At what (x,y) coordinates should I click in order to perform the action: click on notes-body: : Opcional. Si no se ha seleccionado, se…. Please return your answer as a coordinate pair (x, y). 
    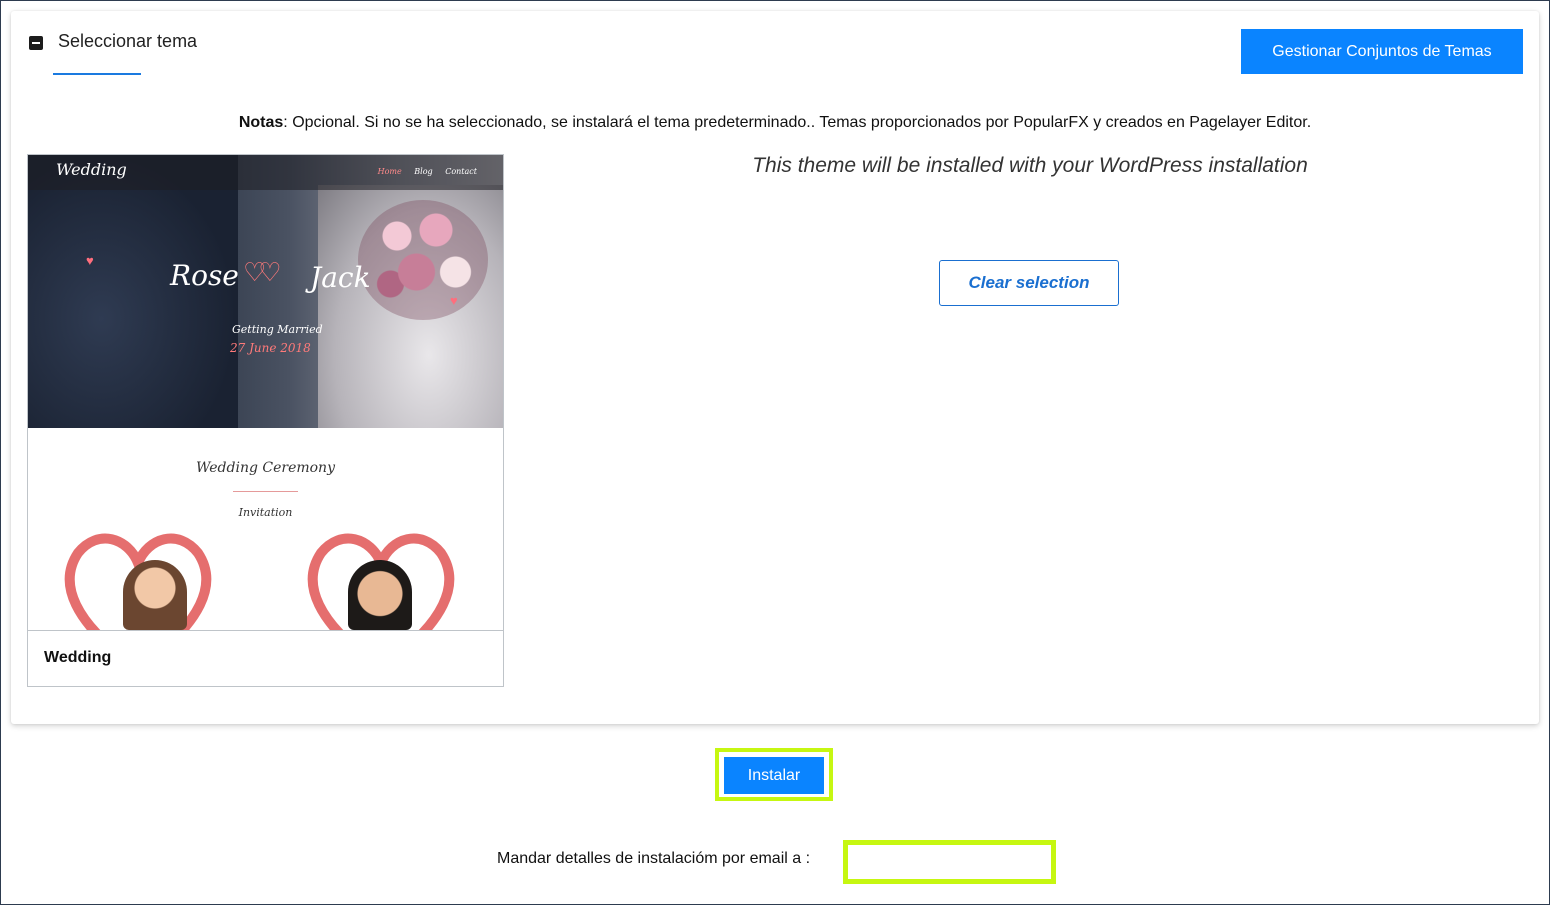
    Looking at the image, I should click on (797, 122).